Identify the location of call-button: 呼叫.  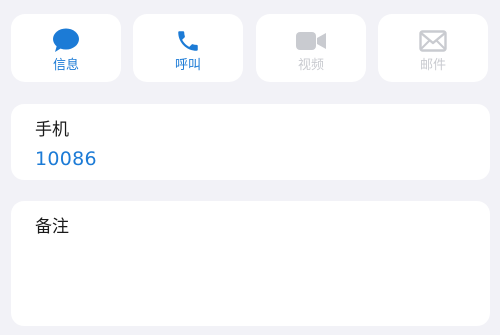
(188, 48).